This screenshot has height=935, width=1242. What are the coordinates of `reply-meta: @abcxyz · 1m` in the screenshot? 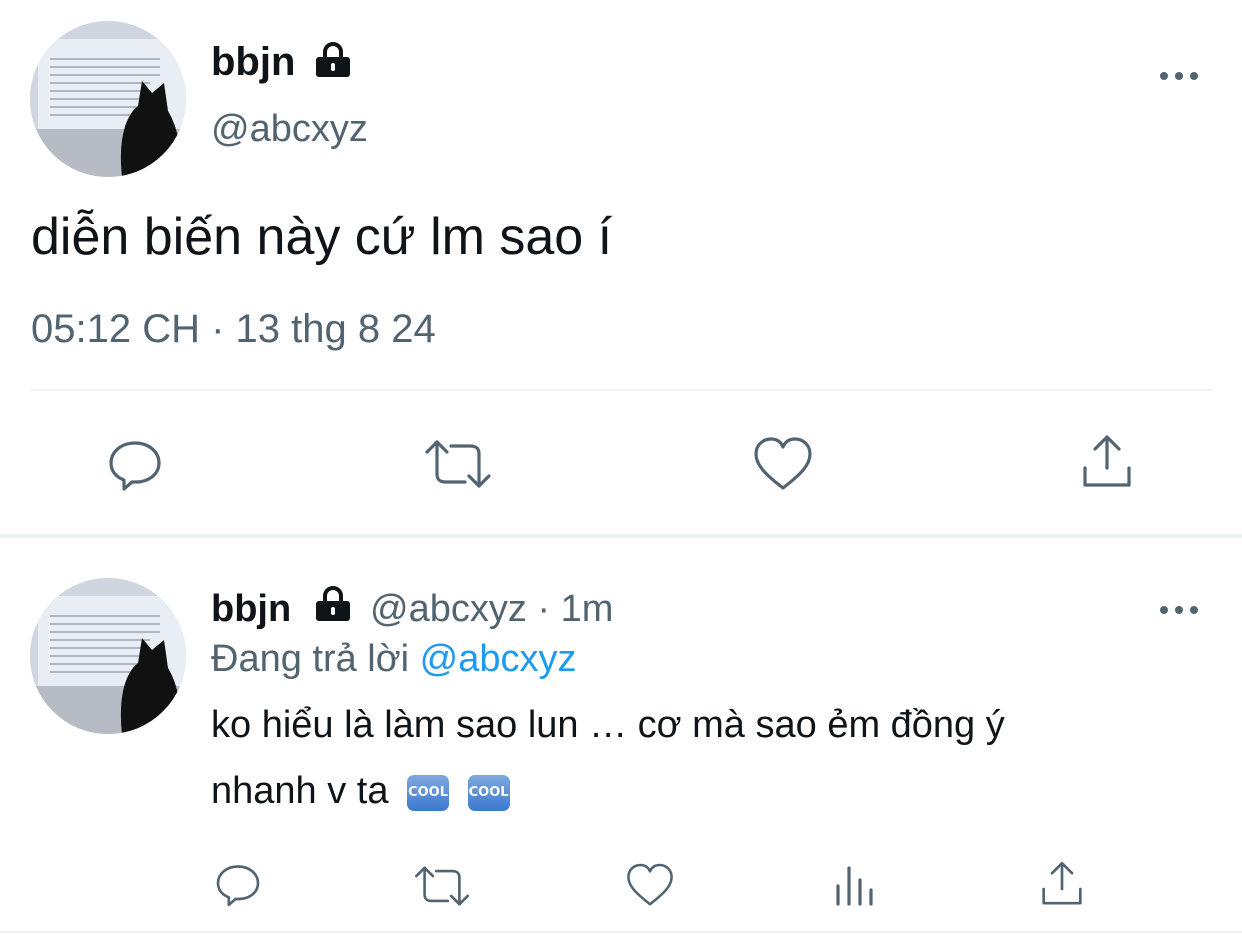 It's located at (491, 609).